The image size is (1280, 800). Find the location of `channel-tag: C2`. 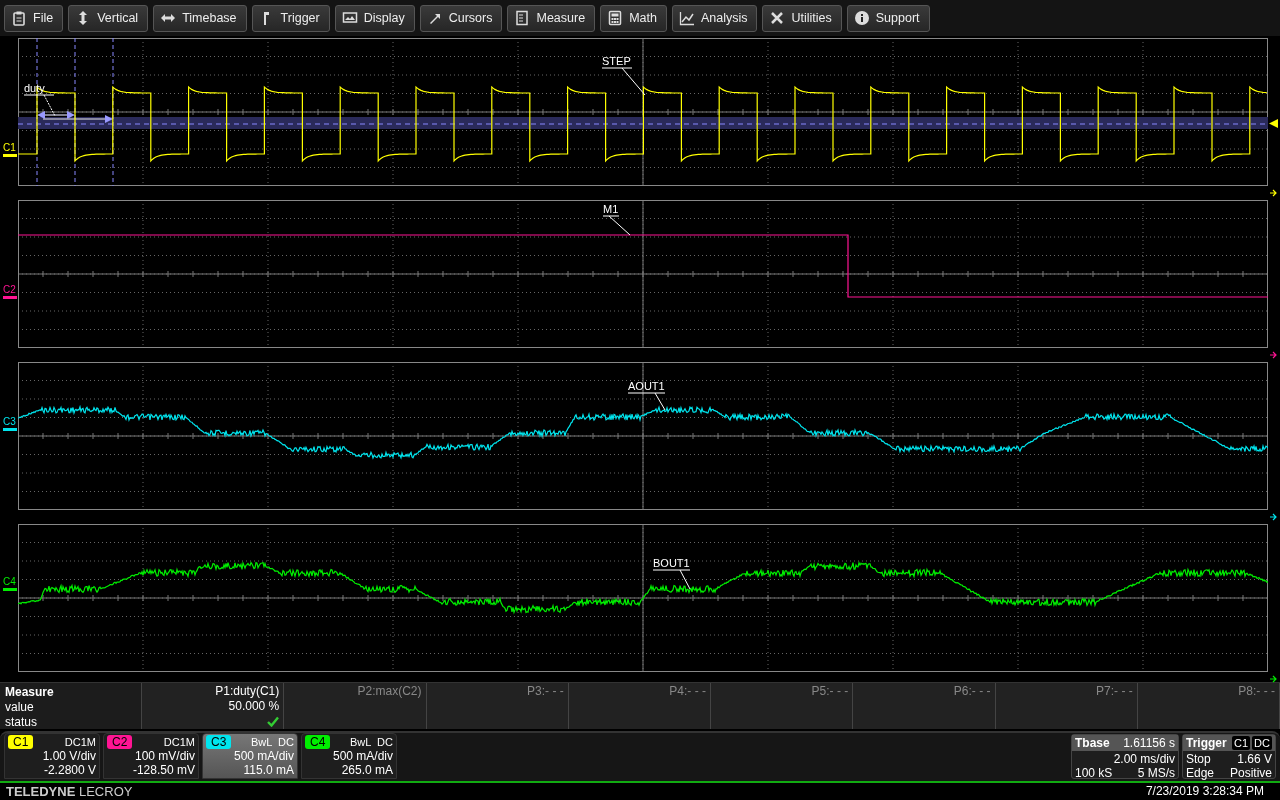

channel-tag: C2 is located at coordinates (120, 742).